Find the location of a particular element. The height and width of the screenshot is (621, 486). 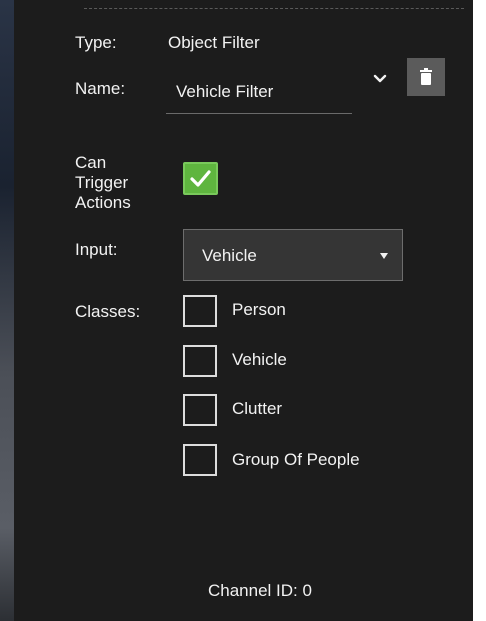

name-field: Vehicle Filter is located at coordinates (224, 92).